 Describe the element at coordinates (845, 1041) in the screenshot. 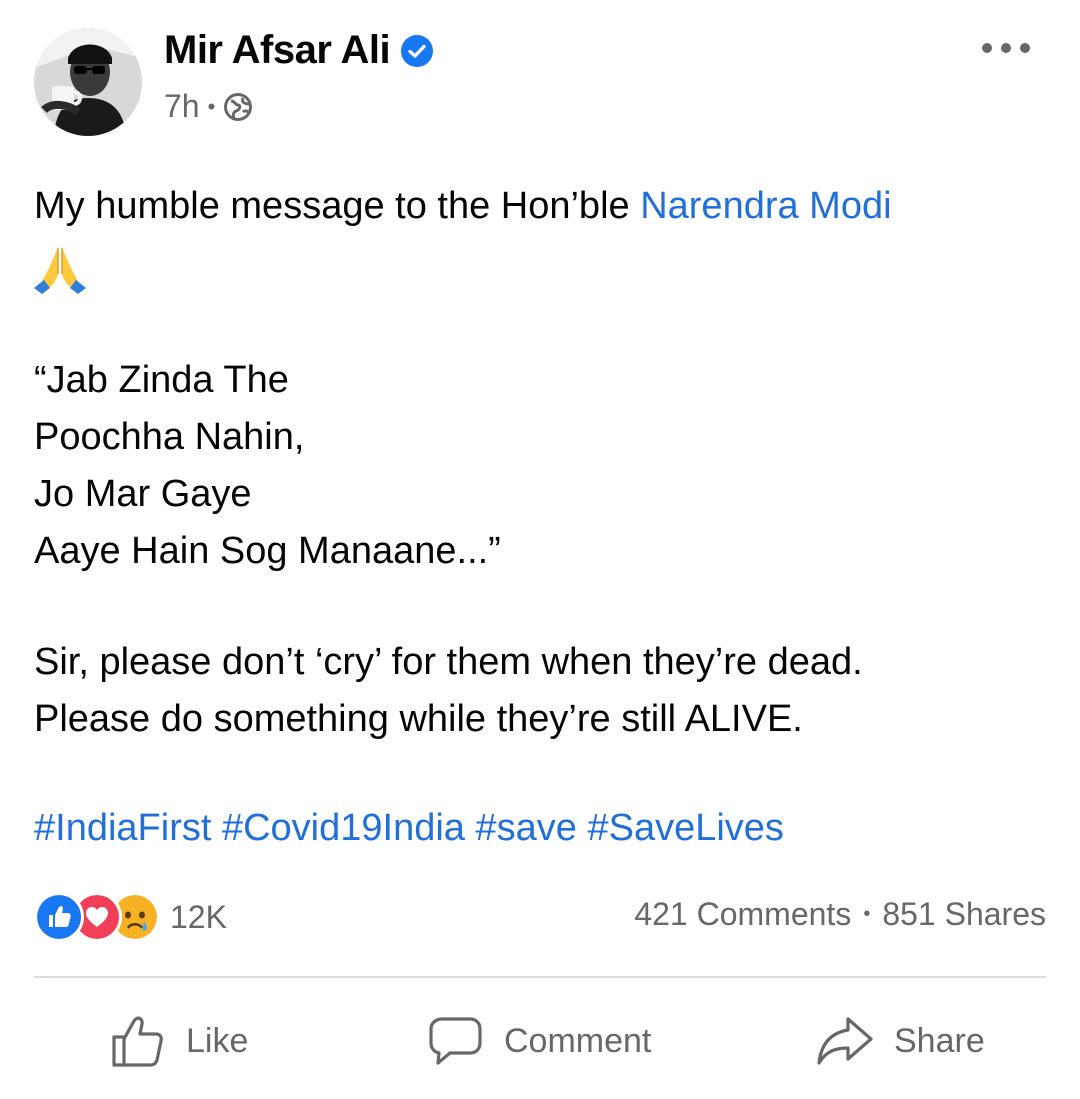

I see `share-arrow-icon` at that location.